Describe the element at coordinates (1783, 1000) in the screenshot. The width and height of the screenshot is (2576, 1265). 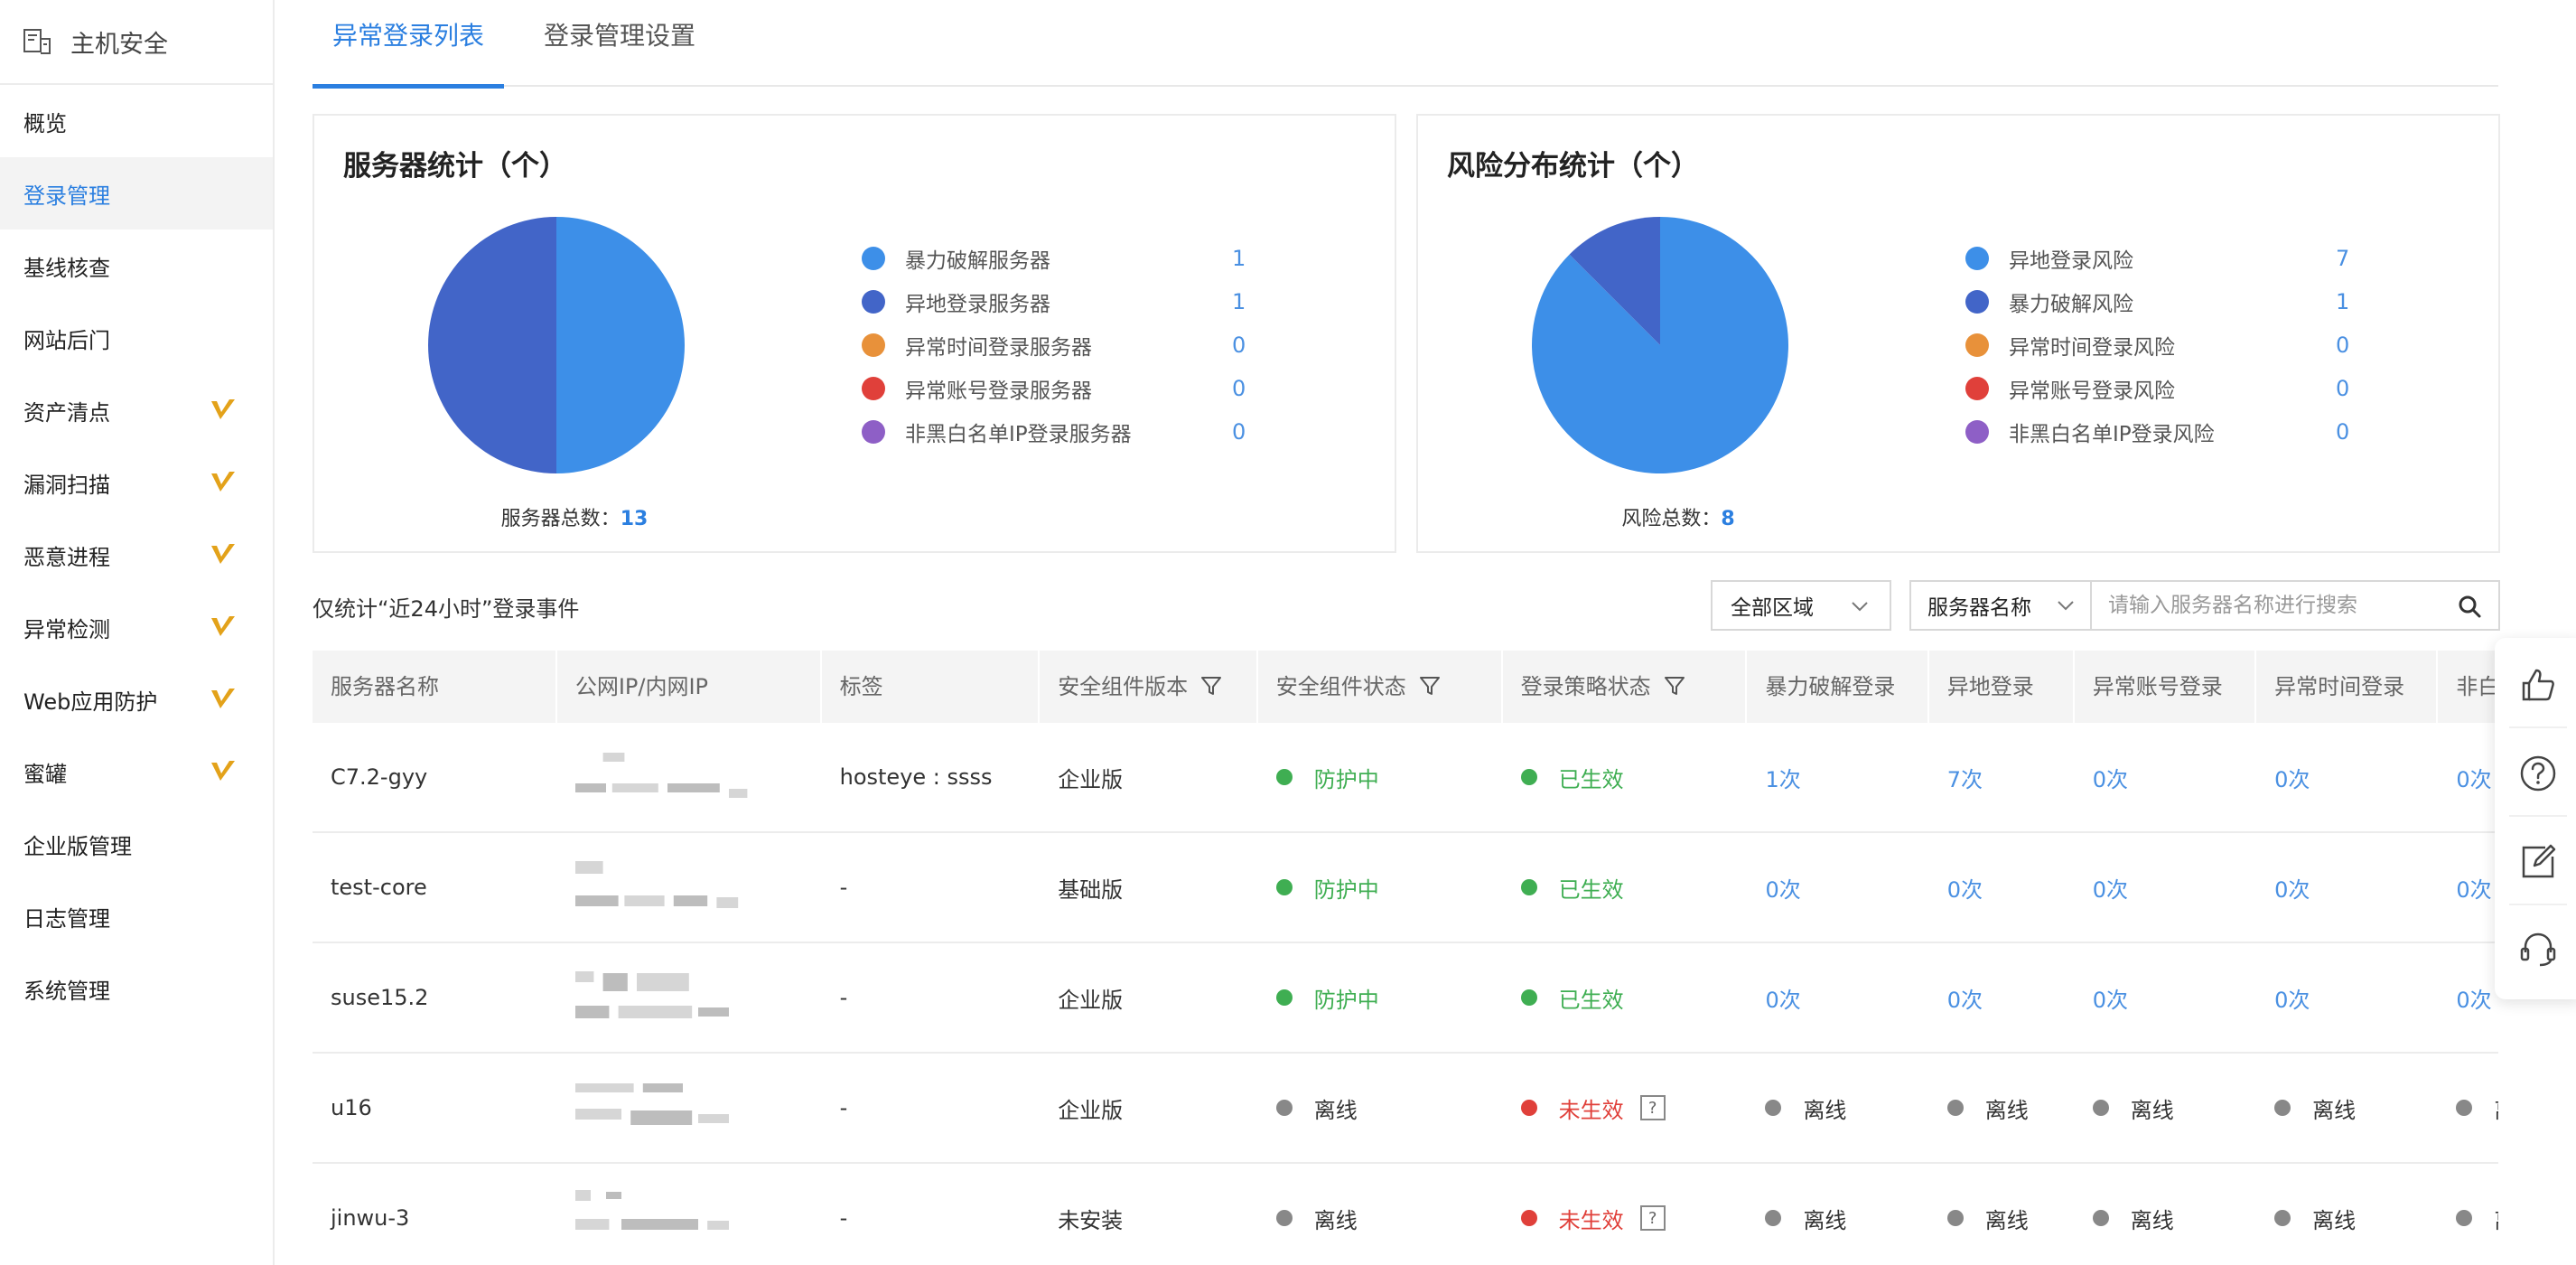
I see `cell-text: 0次` at that location.